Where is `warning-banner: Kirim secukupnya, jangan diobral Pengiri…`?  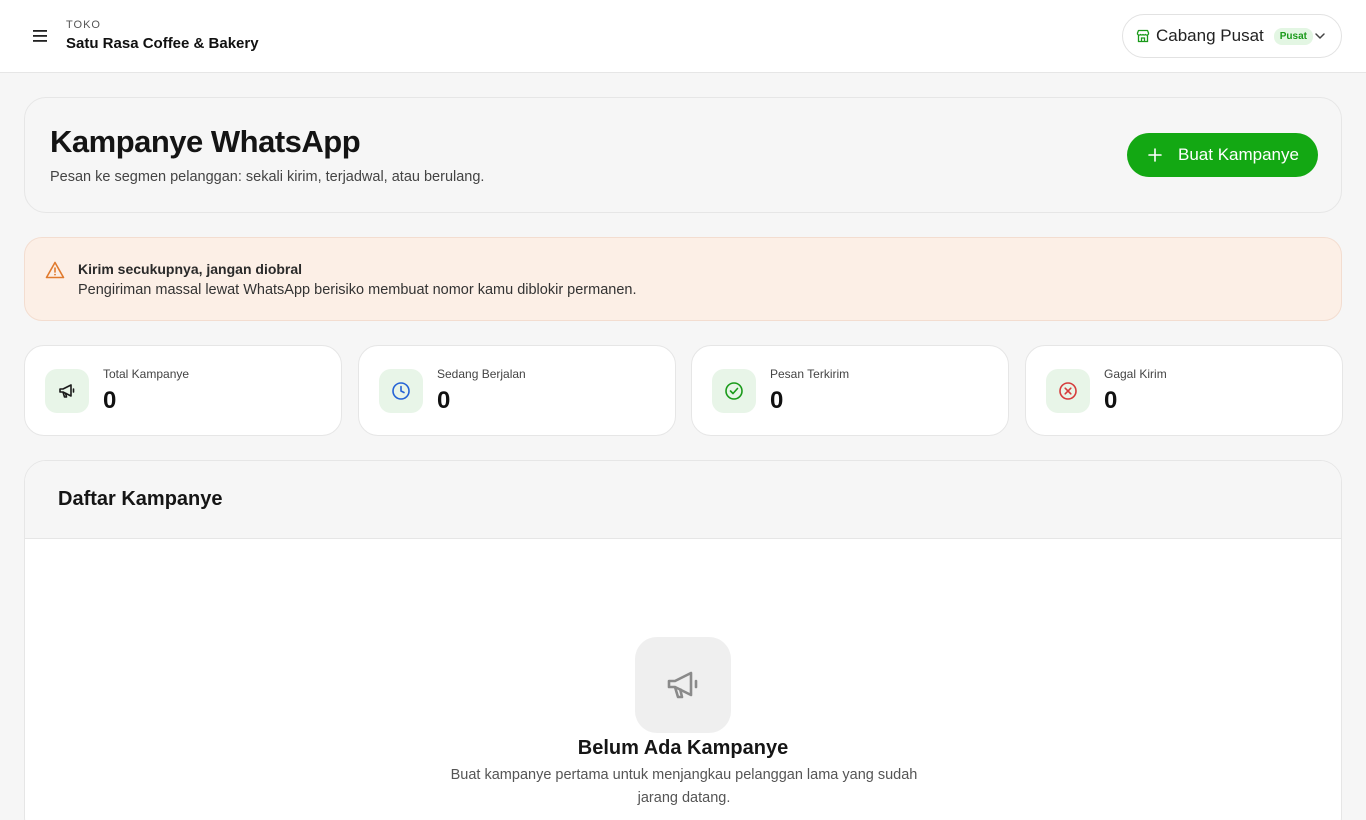 warning-banner: Kirim secukupnya, jangan diobral Pengiri… is located at coordinates (683, 279).